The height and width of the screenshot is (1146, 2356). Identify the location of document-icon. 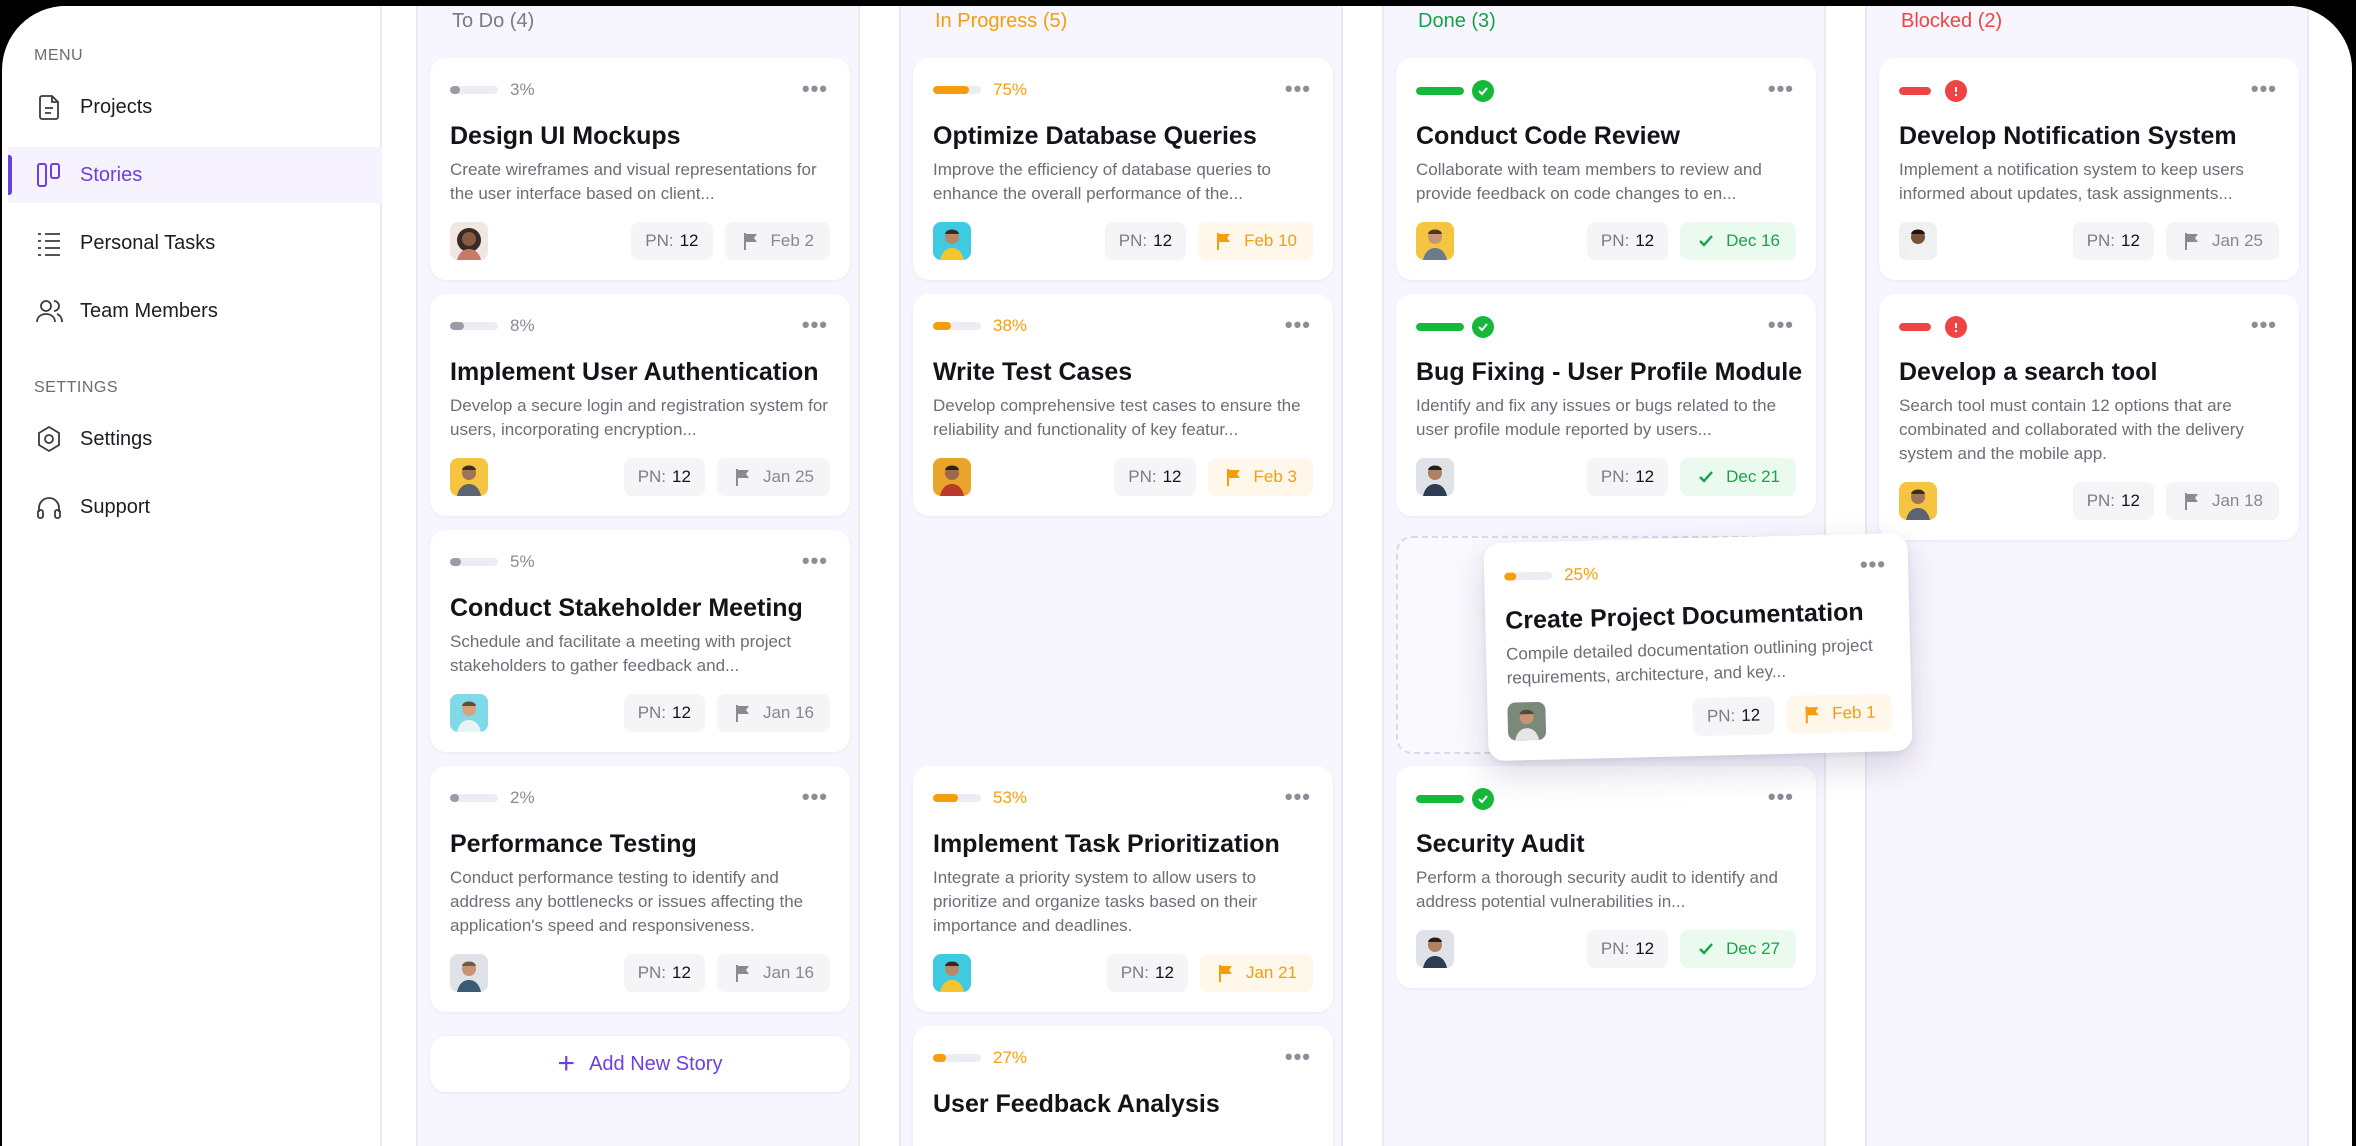
(49, 107).